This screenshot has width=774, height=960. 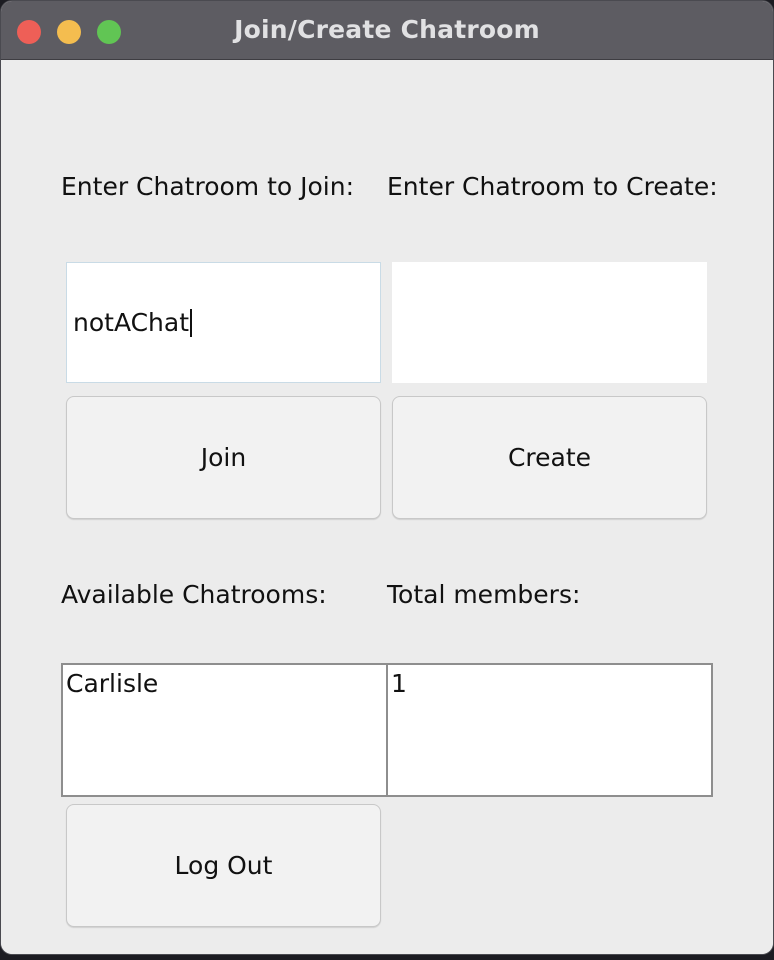 I want to click on join-chatroom-input: notAChat, so click(x=223, y=322).